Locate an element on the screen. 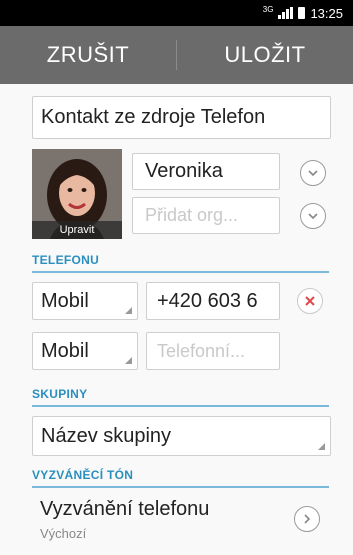 This screenshot has width=353, height=555. battery-icon is located at coordinates (302, 13).